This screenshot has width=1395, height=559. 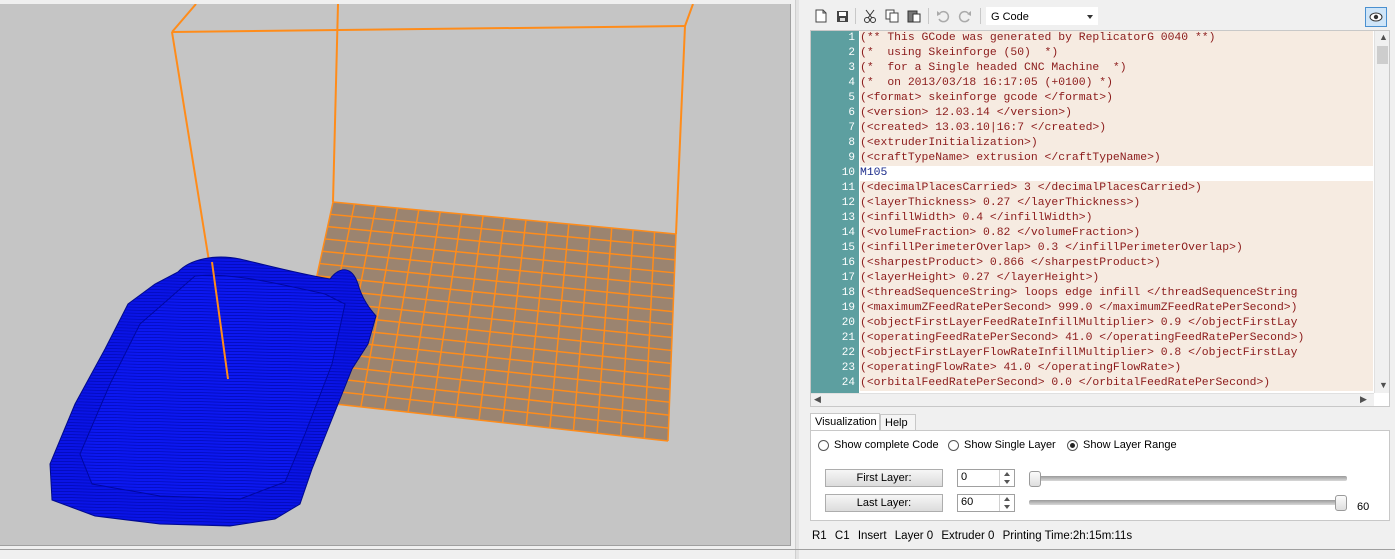 I want to click on radio-show-layer-range: Show Layer Range, so click(x=1122, y=445).